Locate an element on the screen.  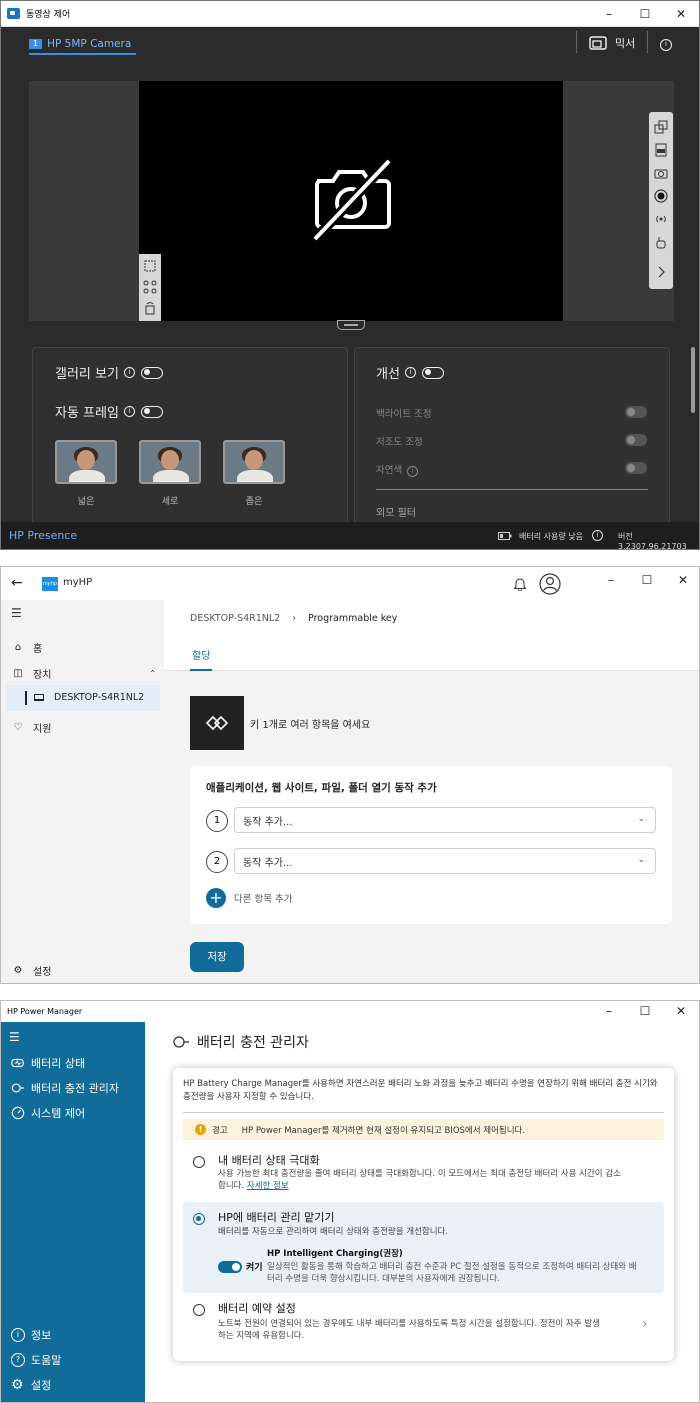
lowlight-toggle is located at coordinates (636, 440).